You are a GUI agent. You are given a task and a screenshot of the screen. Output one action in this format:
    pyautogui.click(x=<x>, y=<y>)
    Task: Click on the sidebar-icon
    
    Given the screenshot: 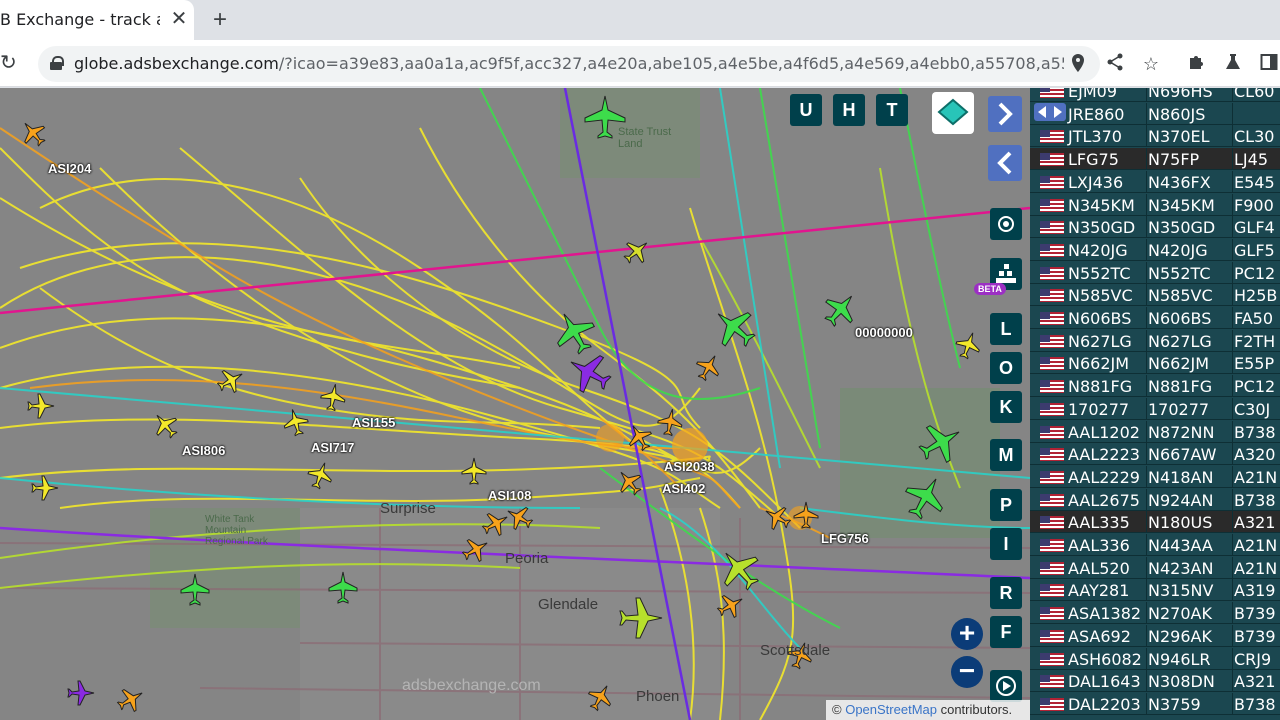 What is the action you would take?
    pyautogui.click(x=1269, y=64)
    